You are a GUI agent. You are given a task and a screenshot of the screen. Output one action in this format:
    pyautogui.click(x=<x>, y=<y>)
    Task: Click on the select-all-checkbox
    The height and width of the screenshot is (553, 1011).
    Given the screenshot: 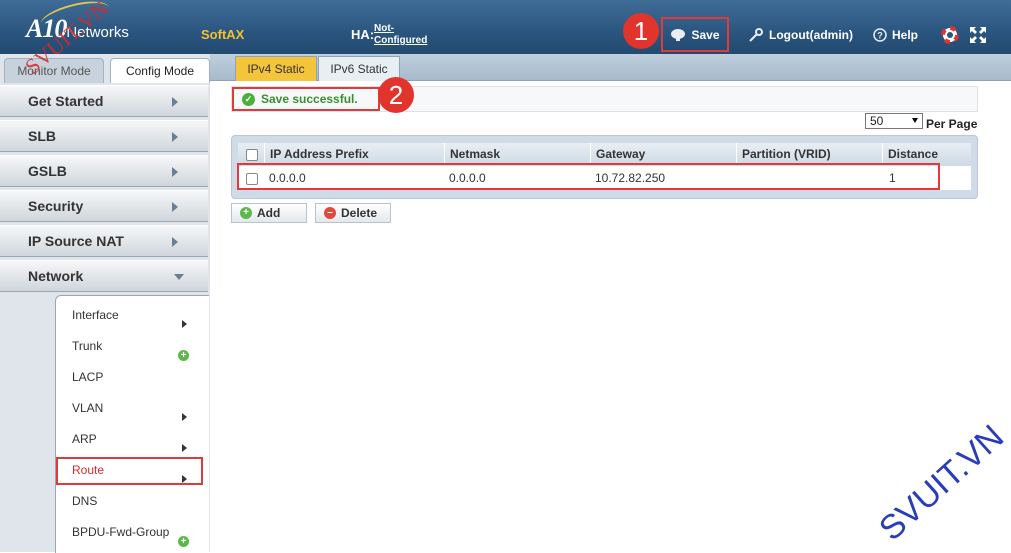 What is the action you would take?
    pyautogui.click(x=252, y=155)
    